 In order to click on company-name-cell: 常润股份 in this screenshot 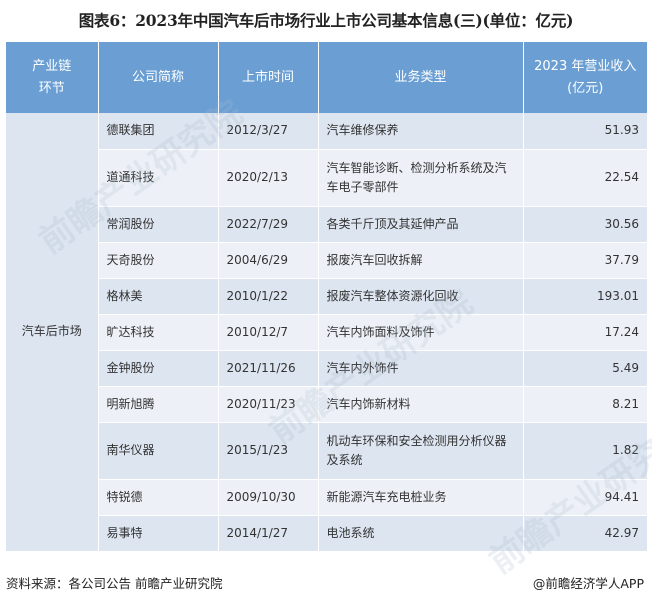, I will do `click(158, 224)`.